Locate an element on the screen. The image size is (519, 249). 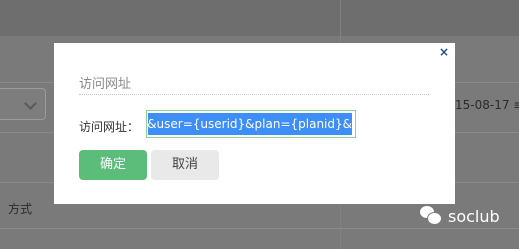
watermark: soclub is located at coordinates (460, 216).